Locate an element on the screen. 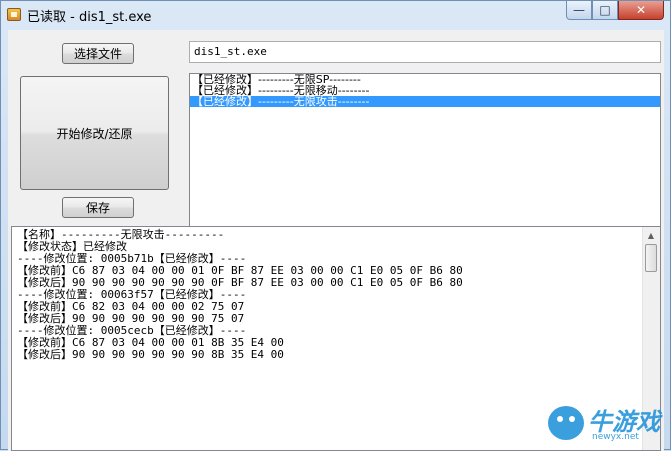 This screenshot has width=671, height=451. window-title: 已读取 - dis1_st.exe is located at coordinates (89, 17).